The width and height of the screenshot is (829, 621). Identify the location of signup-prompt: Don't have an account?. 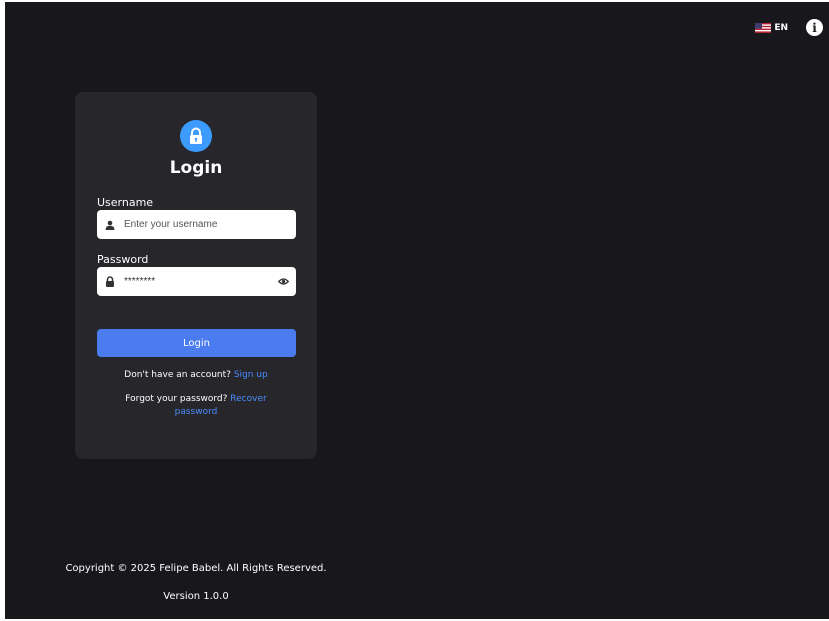
(177, 375).